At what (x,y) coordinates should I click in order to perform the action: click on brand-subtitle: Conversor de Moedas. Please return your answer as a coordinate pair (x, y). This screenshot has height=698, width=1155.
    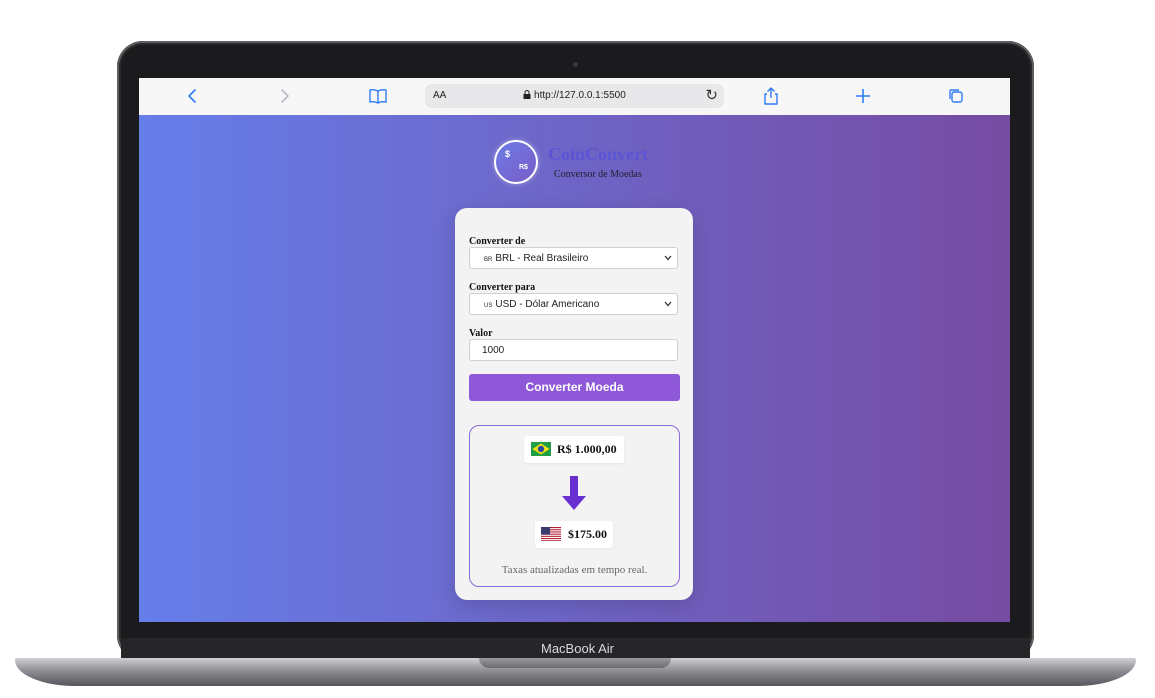
    Looking at the image, I should click on (598, 174).